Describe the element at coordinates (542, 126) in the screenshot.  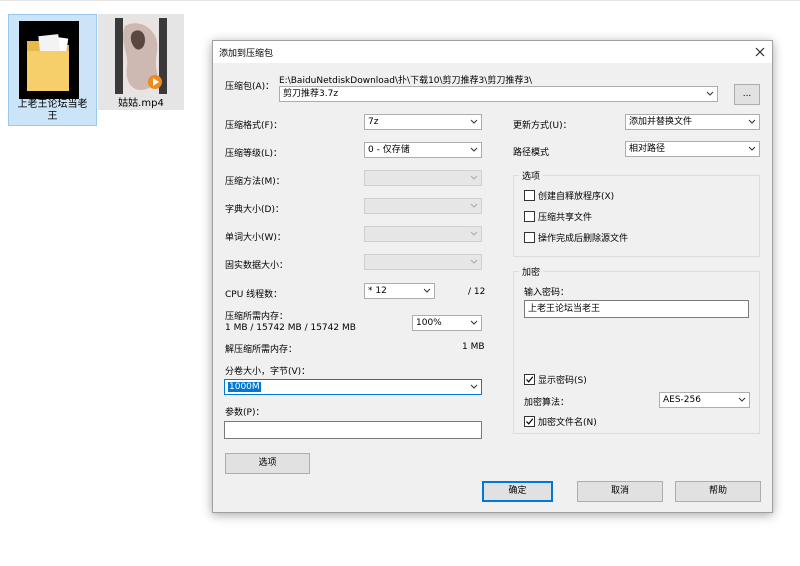
I see `update-label: 更新方式(U)：` at that location.